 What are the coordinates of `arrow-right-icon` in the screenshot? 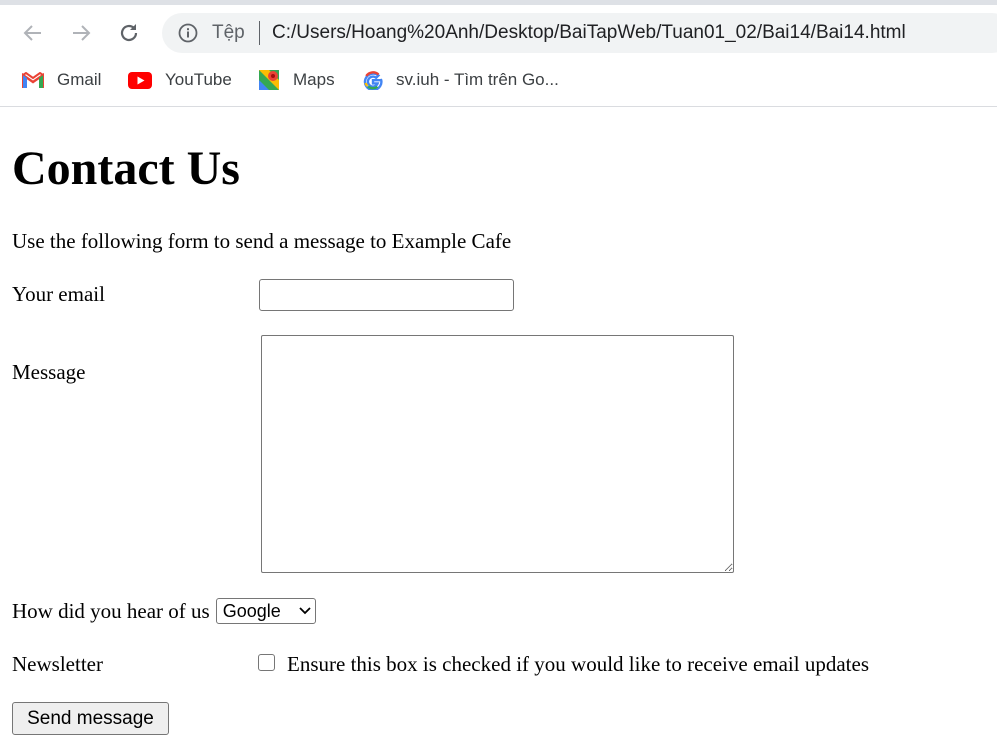 It's located at (82, 33).